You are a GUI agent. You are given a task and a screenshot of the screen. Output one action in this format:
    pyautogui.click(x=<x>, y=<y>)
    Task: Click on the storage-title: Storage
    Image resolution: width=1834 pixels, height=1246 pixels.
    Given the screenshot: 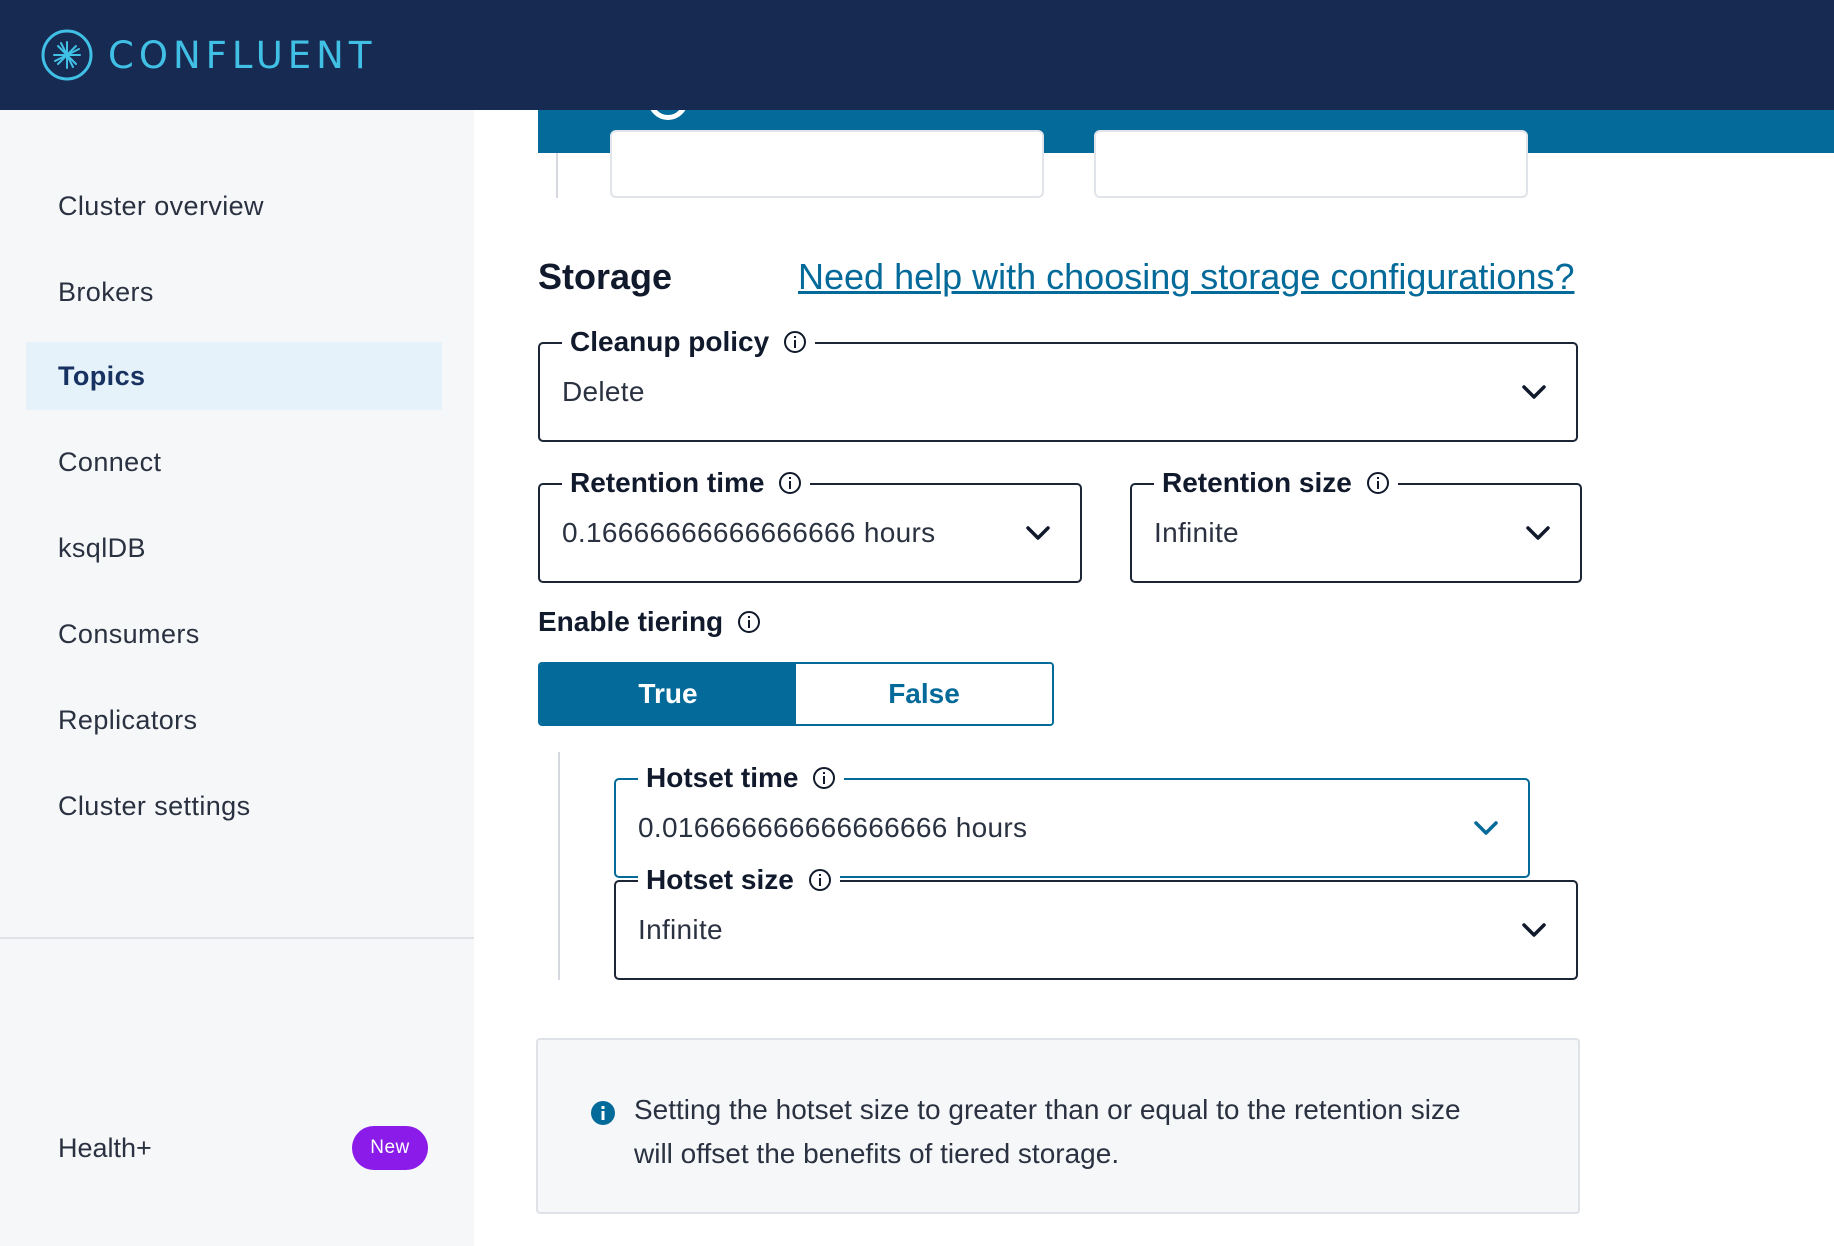 What is the action you would take?
    pyautogui.click(x=605, y=276)
    